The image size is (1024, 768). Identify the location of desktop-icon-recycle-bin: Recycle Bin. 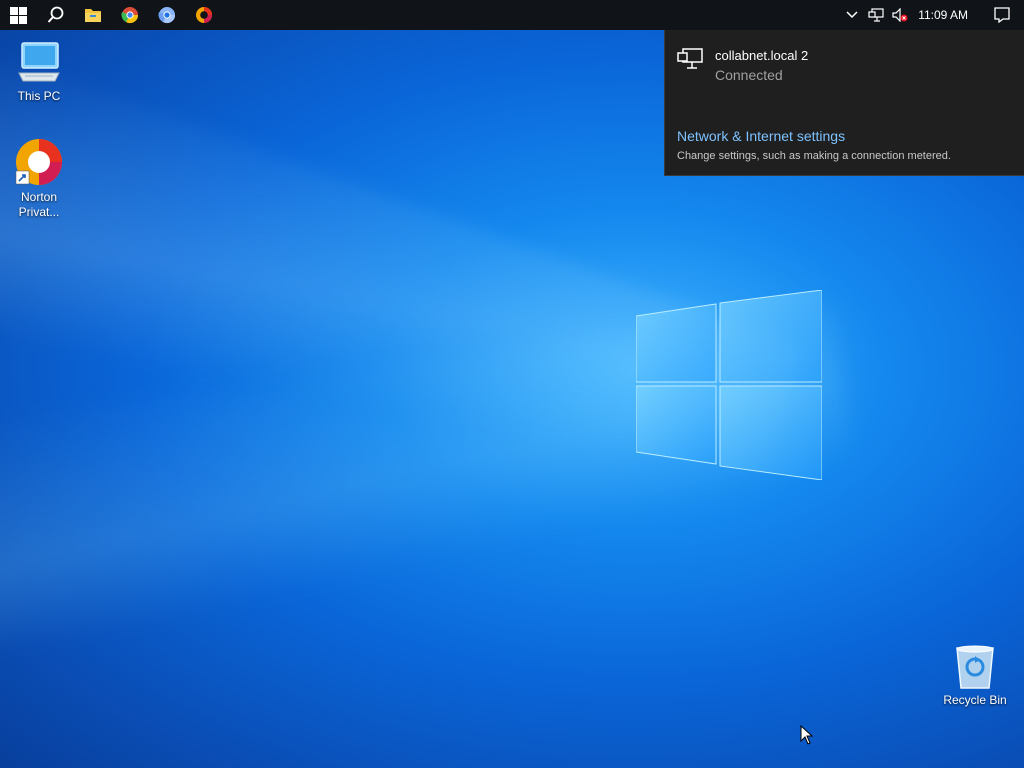
(975, 676).